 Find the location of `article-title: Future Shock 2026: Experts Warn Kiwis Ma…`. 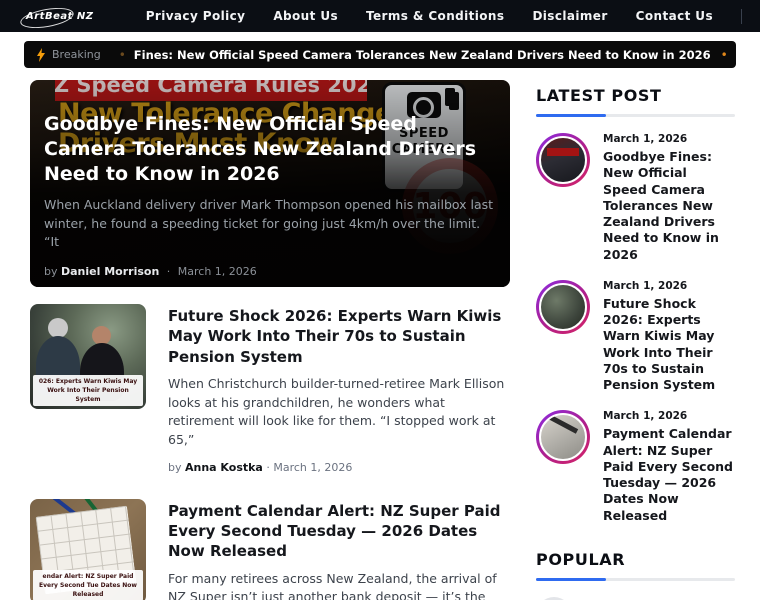

article-title: Future Shock 2026: Experts Warn Kiwis Ma… is located at coordinates (339, 336).